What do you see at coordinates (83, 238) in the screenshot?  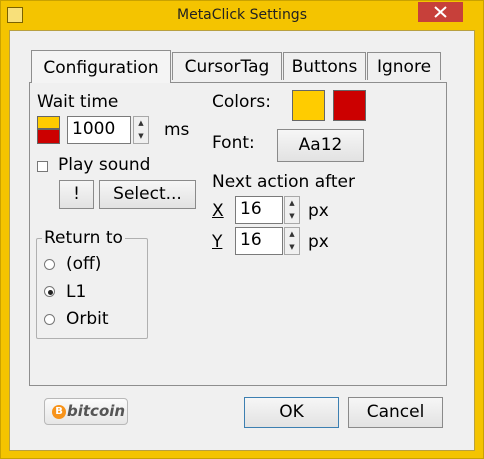 I see `return-to-label: Return to` at bounding box center [83, 238].